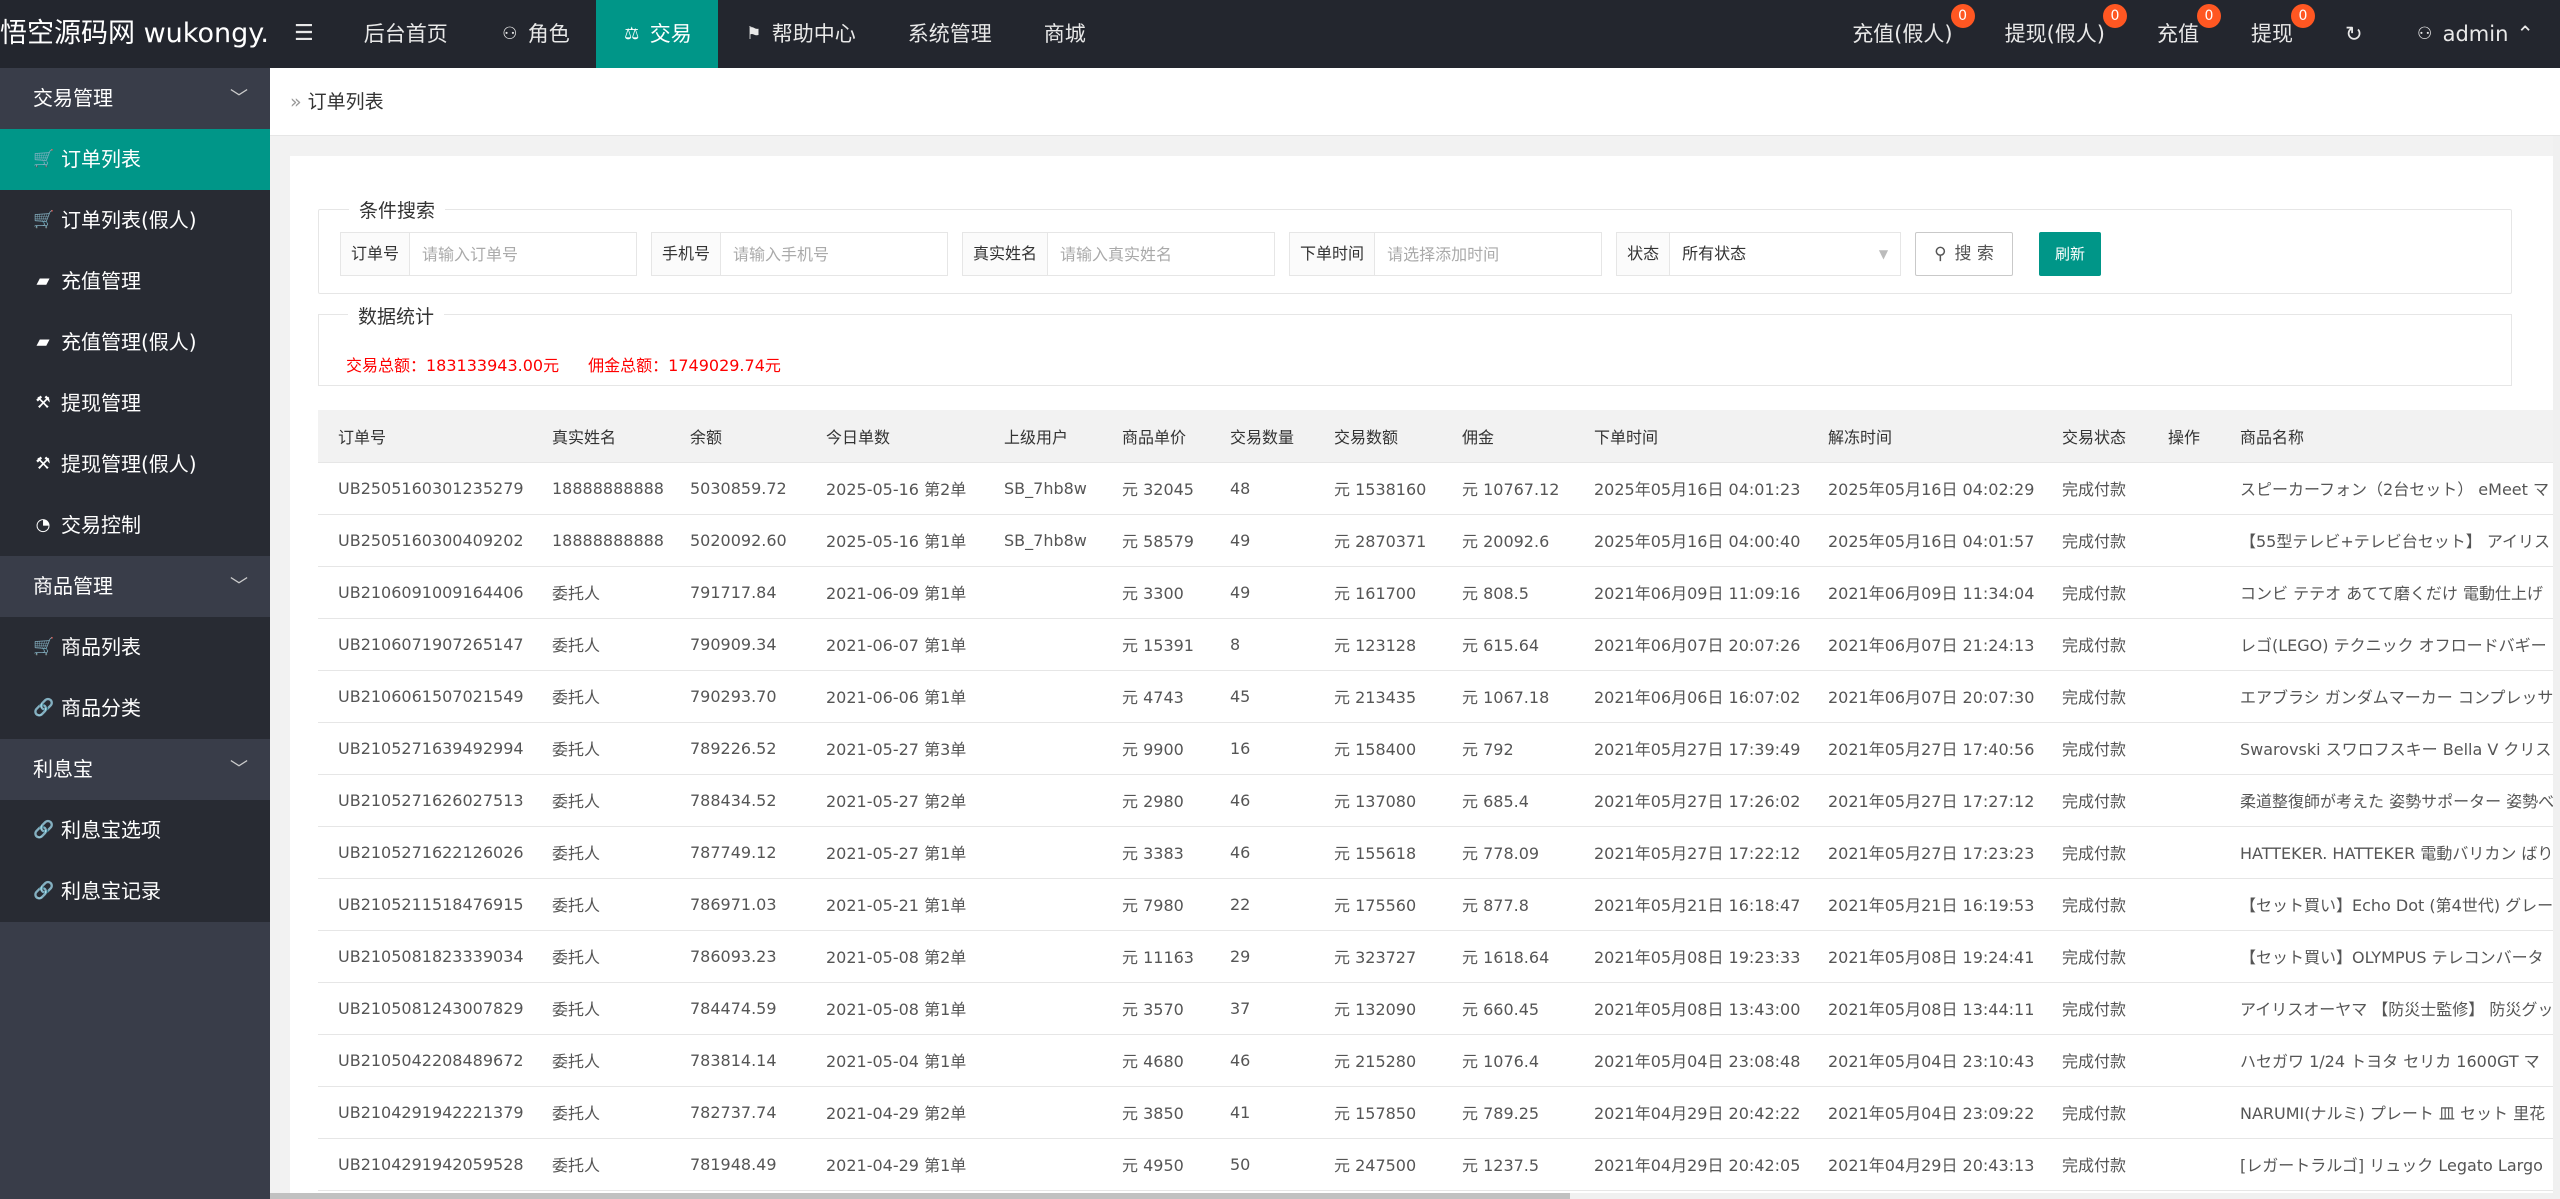  Describe the element at coordinates (135, 708) in the screenshot. I see `sidebar-item-goods-category: 🔗 商品分类` at that location.